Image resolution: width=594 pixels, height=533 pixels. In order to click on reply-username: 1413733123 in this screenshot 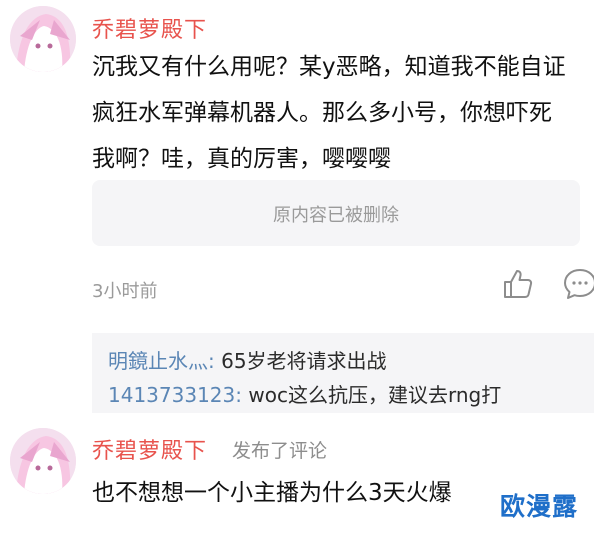, I will do `click(171, 395)`.